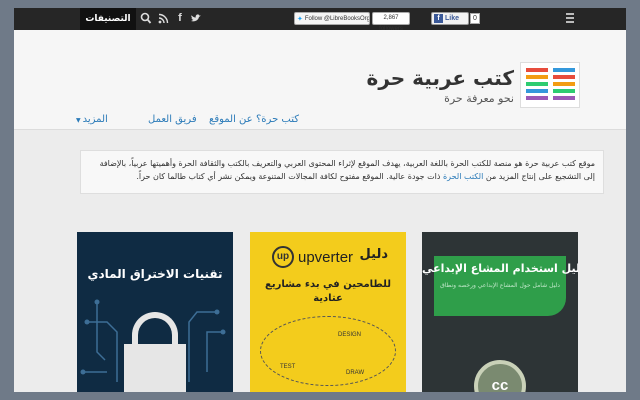 This screenshot has height=400, width=640. What do you see at coordinates (550, 85) in the screenshot?
I see `site-logo` at bounding box center [550, 85].